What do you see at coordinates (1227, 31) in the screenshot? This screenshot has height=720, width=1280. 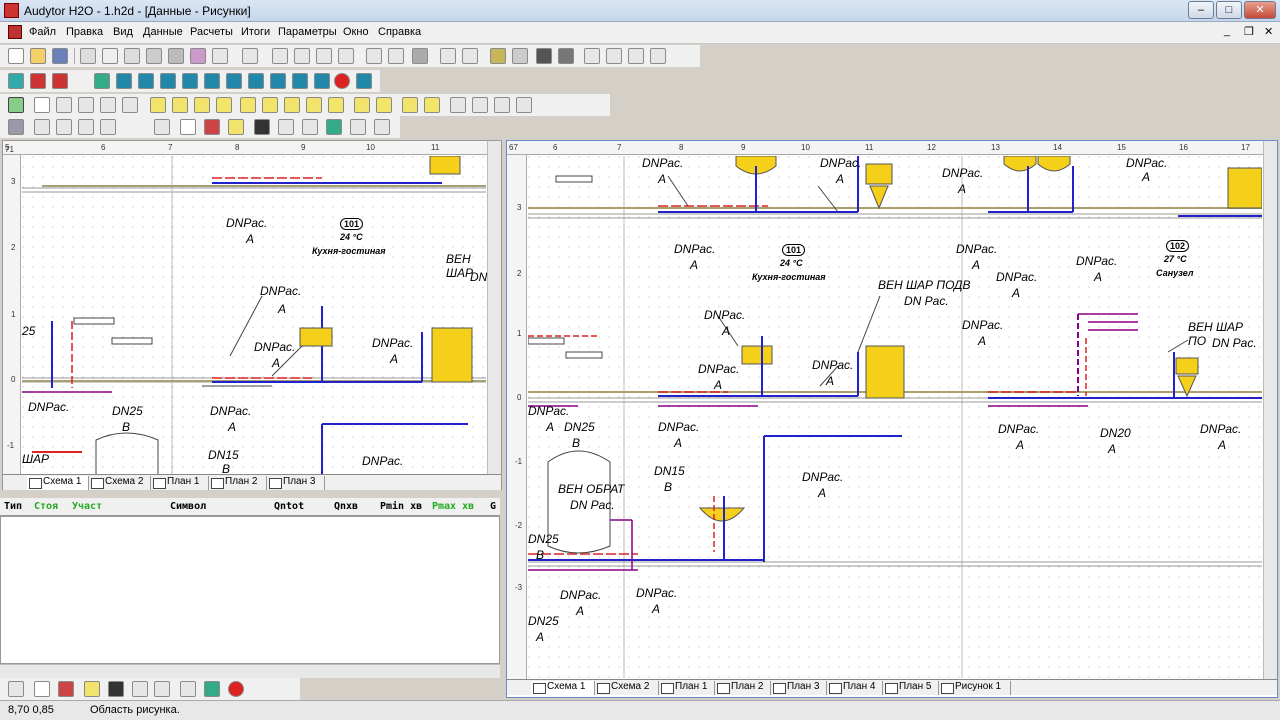 I see `mdi-minimize-icon: _` at bounding box center [1227, 31].